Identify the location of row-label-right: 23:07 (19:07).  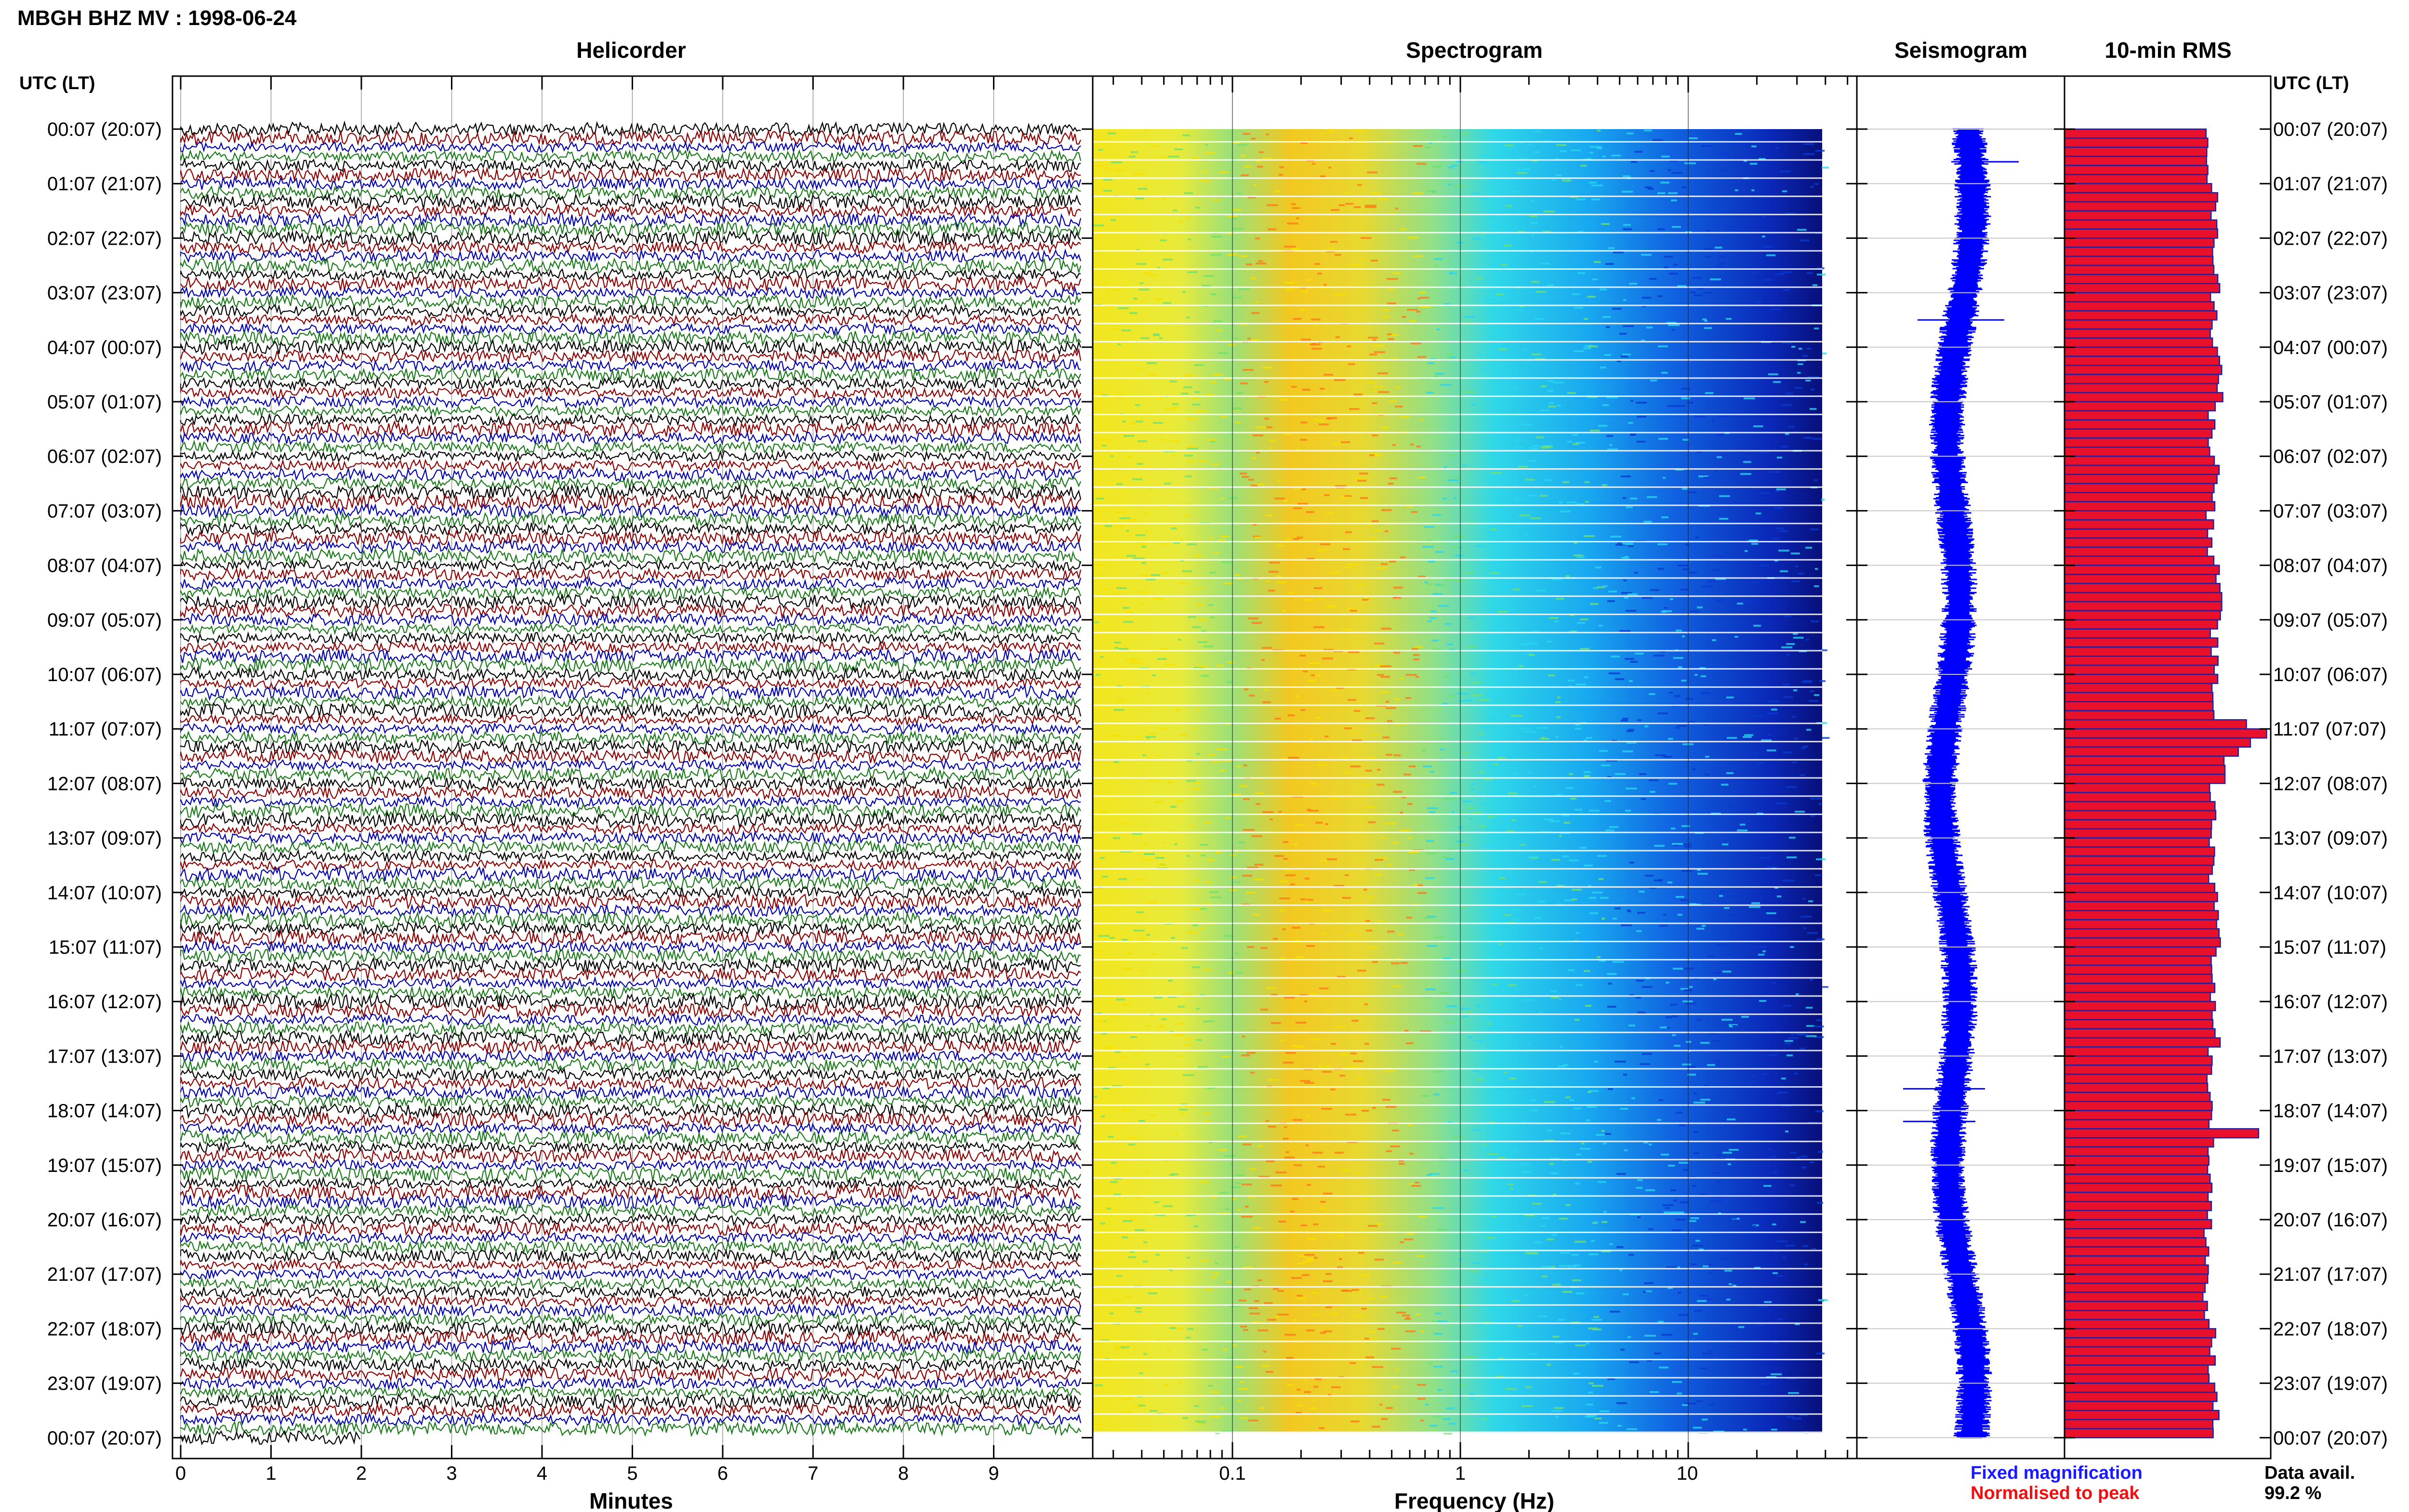
(2330, 1383).